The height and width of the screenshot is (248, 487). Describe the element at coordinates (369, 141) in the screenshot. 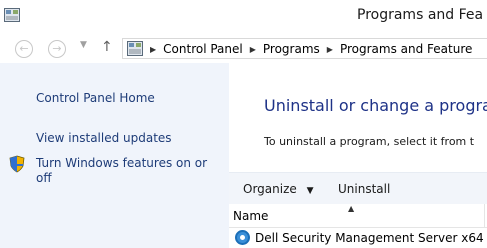

I see `instruction-text: To uninstall a program, select it from t` at that location.